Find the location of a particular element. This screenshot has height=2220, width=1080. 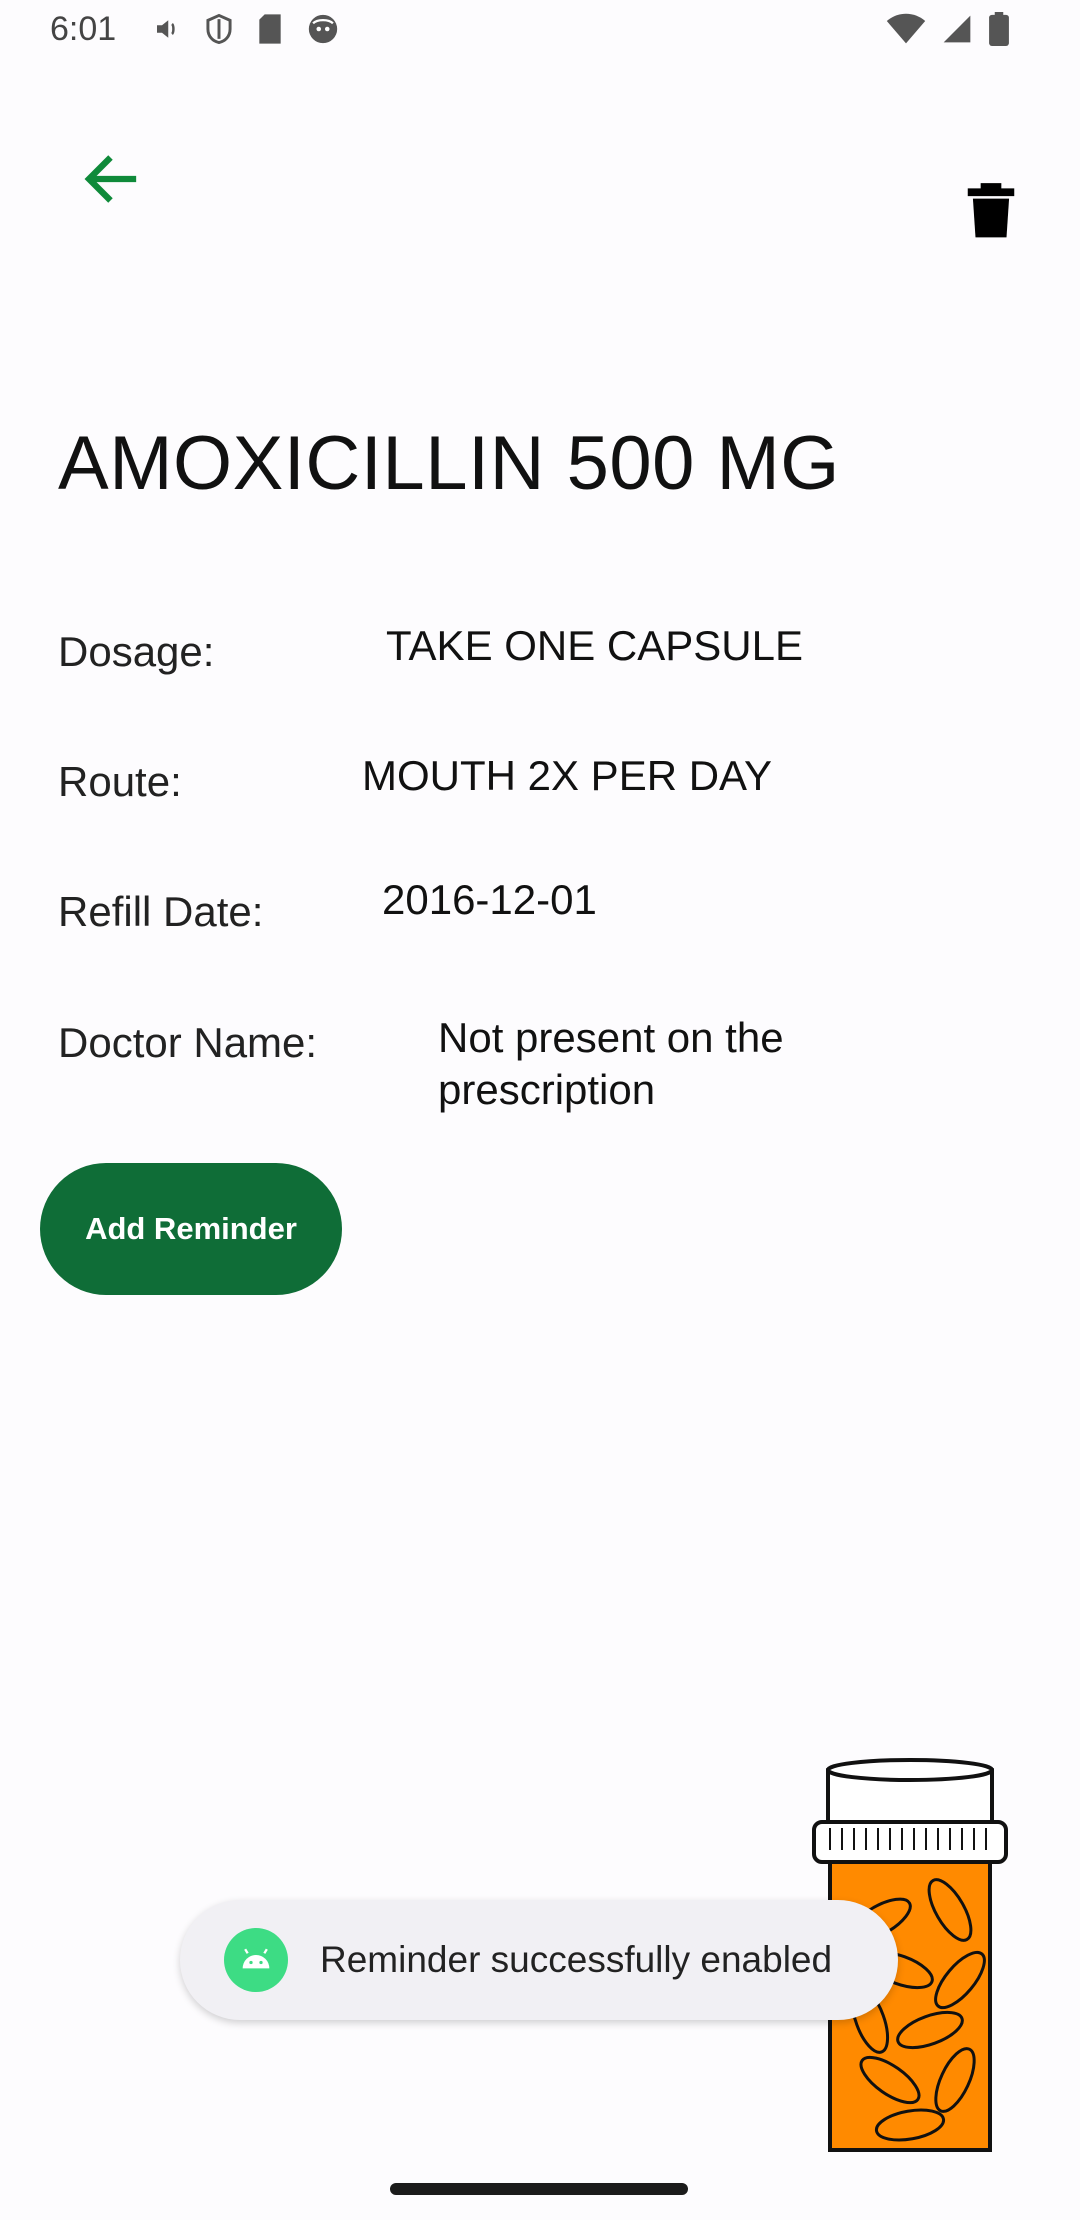

delete-button is located at coordinates (991, 209).